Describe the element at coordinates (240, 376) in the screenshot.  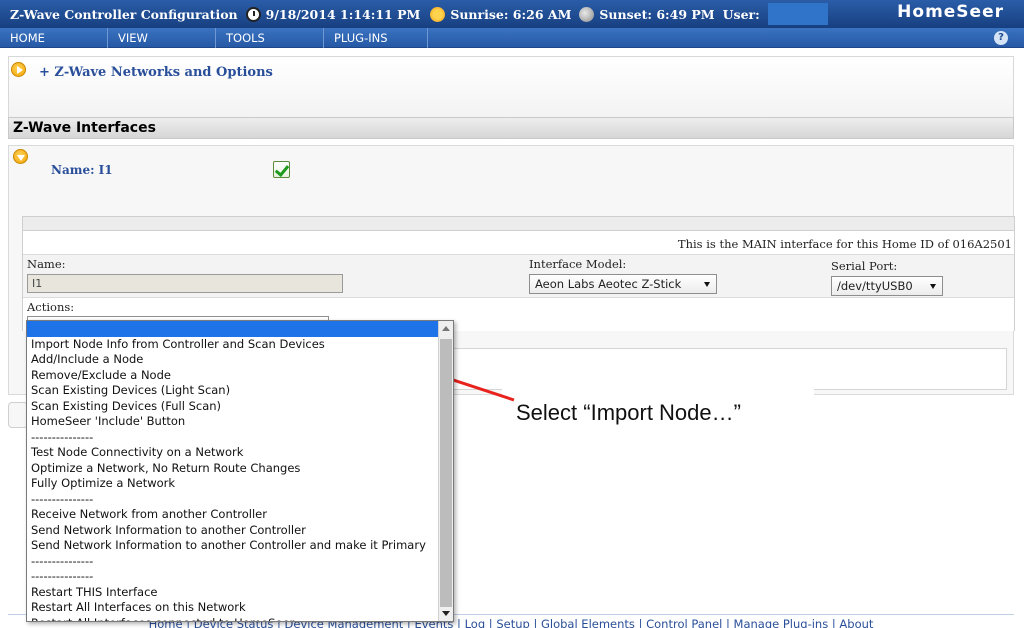
I see `dropdown-option: Remove/Exclude a Node` at that location.